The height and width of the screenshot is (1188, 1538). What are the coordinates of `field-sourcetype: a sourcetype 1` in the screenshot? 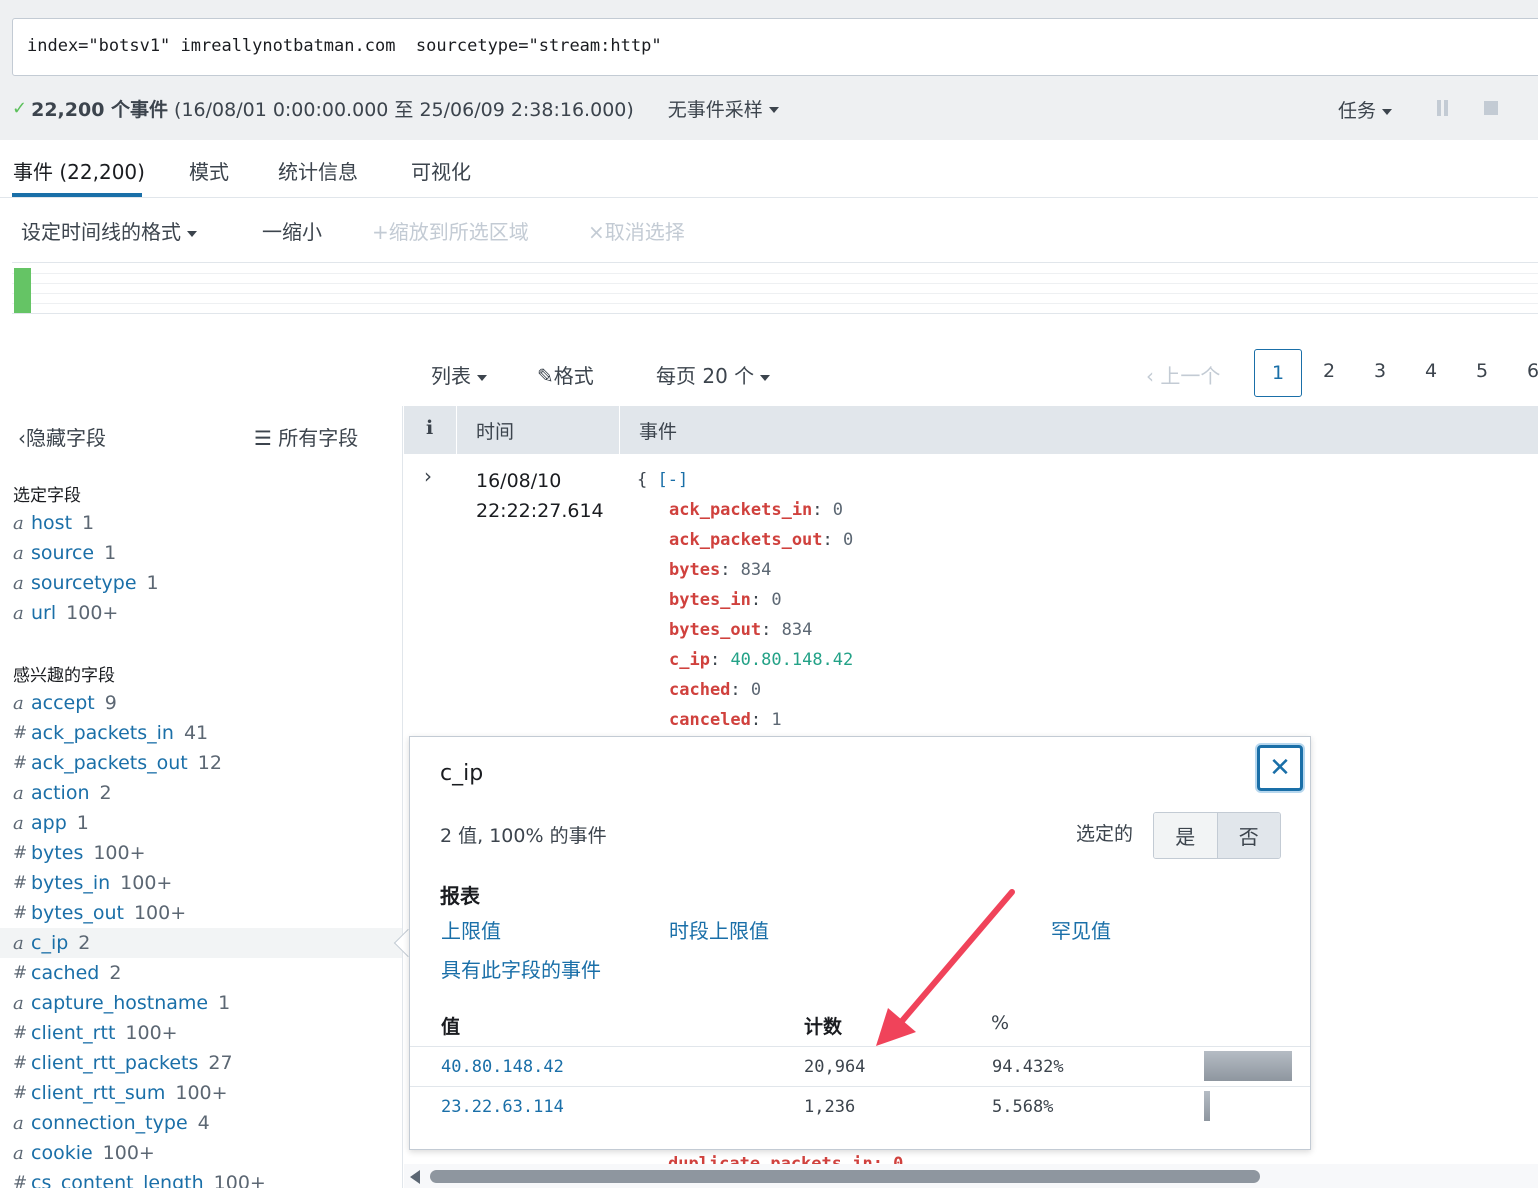 It's located at (201, 583).